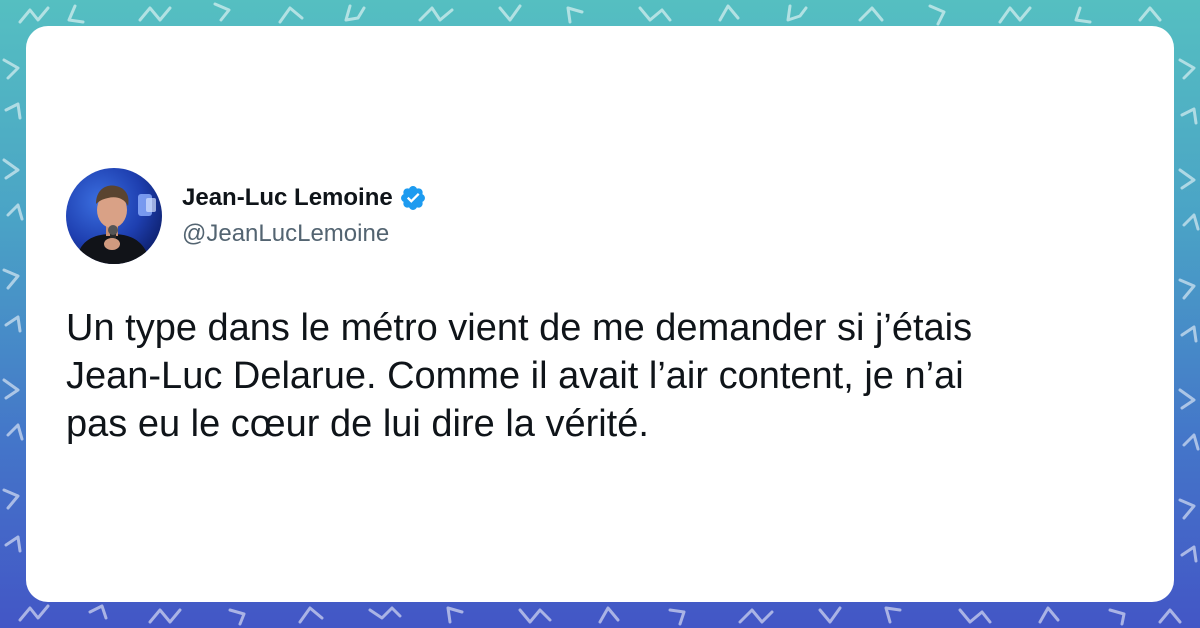 Image resolution: width=1200 pixels, height=628 pixels. I want to click on profile-photo, so click(114, 216).